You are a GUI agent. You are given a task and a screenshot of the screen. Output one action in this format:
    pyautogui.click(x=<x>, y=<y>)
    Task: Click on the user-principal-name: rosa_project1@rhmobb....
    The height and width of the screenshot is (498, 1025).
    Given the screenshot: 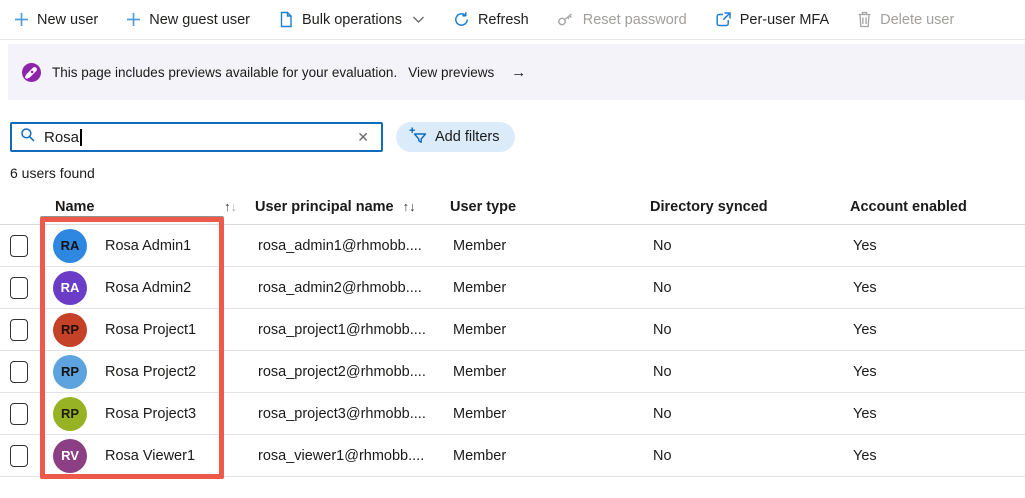 What is the action you would take?
    pyautogui.click(x=342, y=329)
    